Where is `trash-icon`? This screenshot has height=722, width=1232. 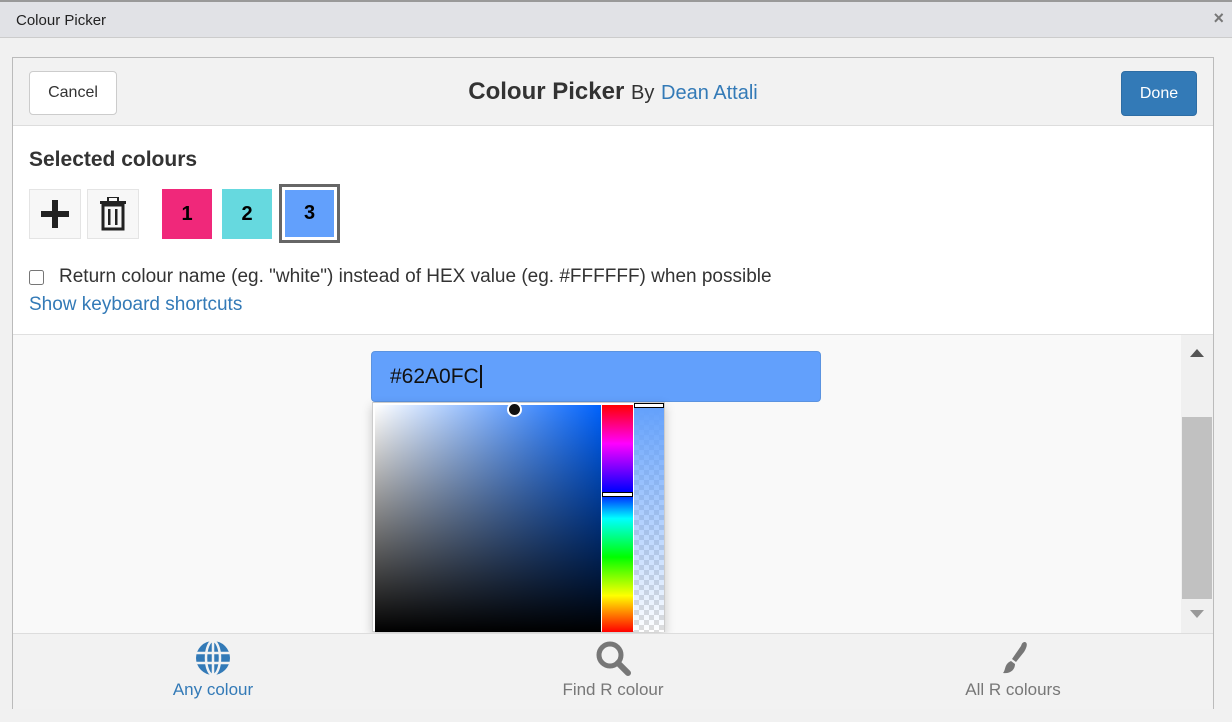
trash-icon is located at coordinates (113, 214).